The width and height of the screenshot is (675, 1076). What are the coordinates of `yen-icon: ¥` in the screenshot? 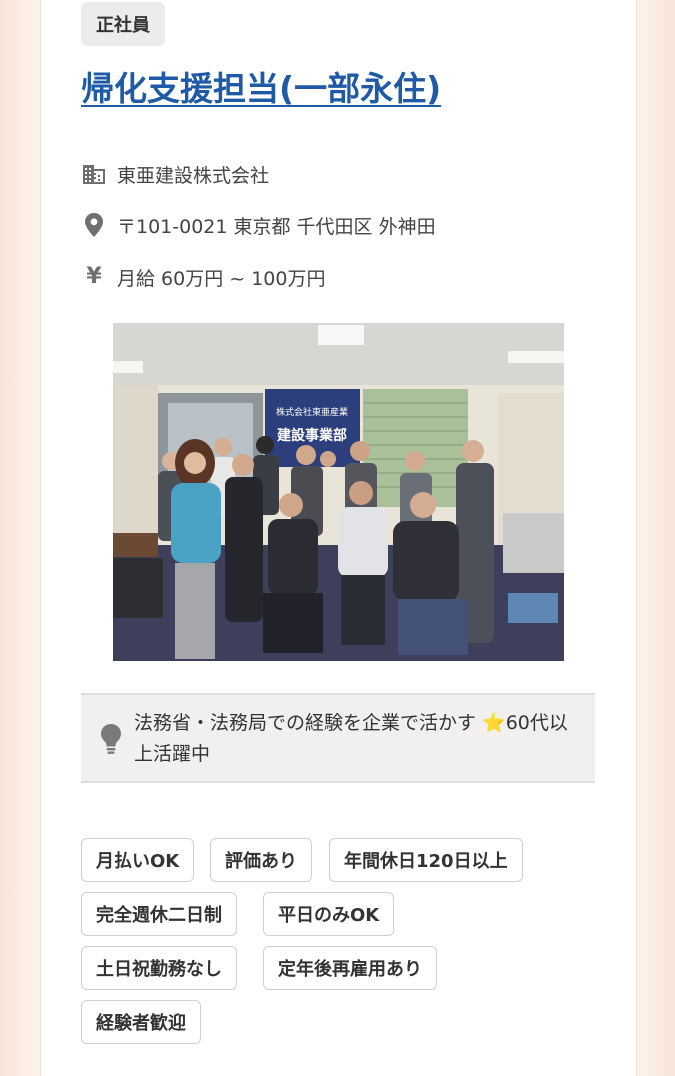 It's located at (94, 276).